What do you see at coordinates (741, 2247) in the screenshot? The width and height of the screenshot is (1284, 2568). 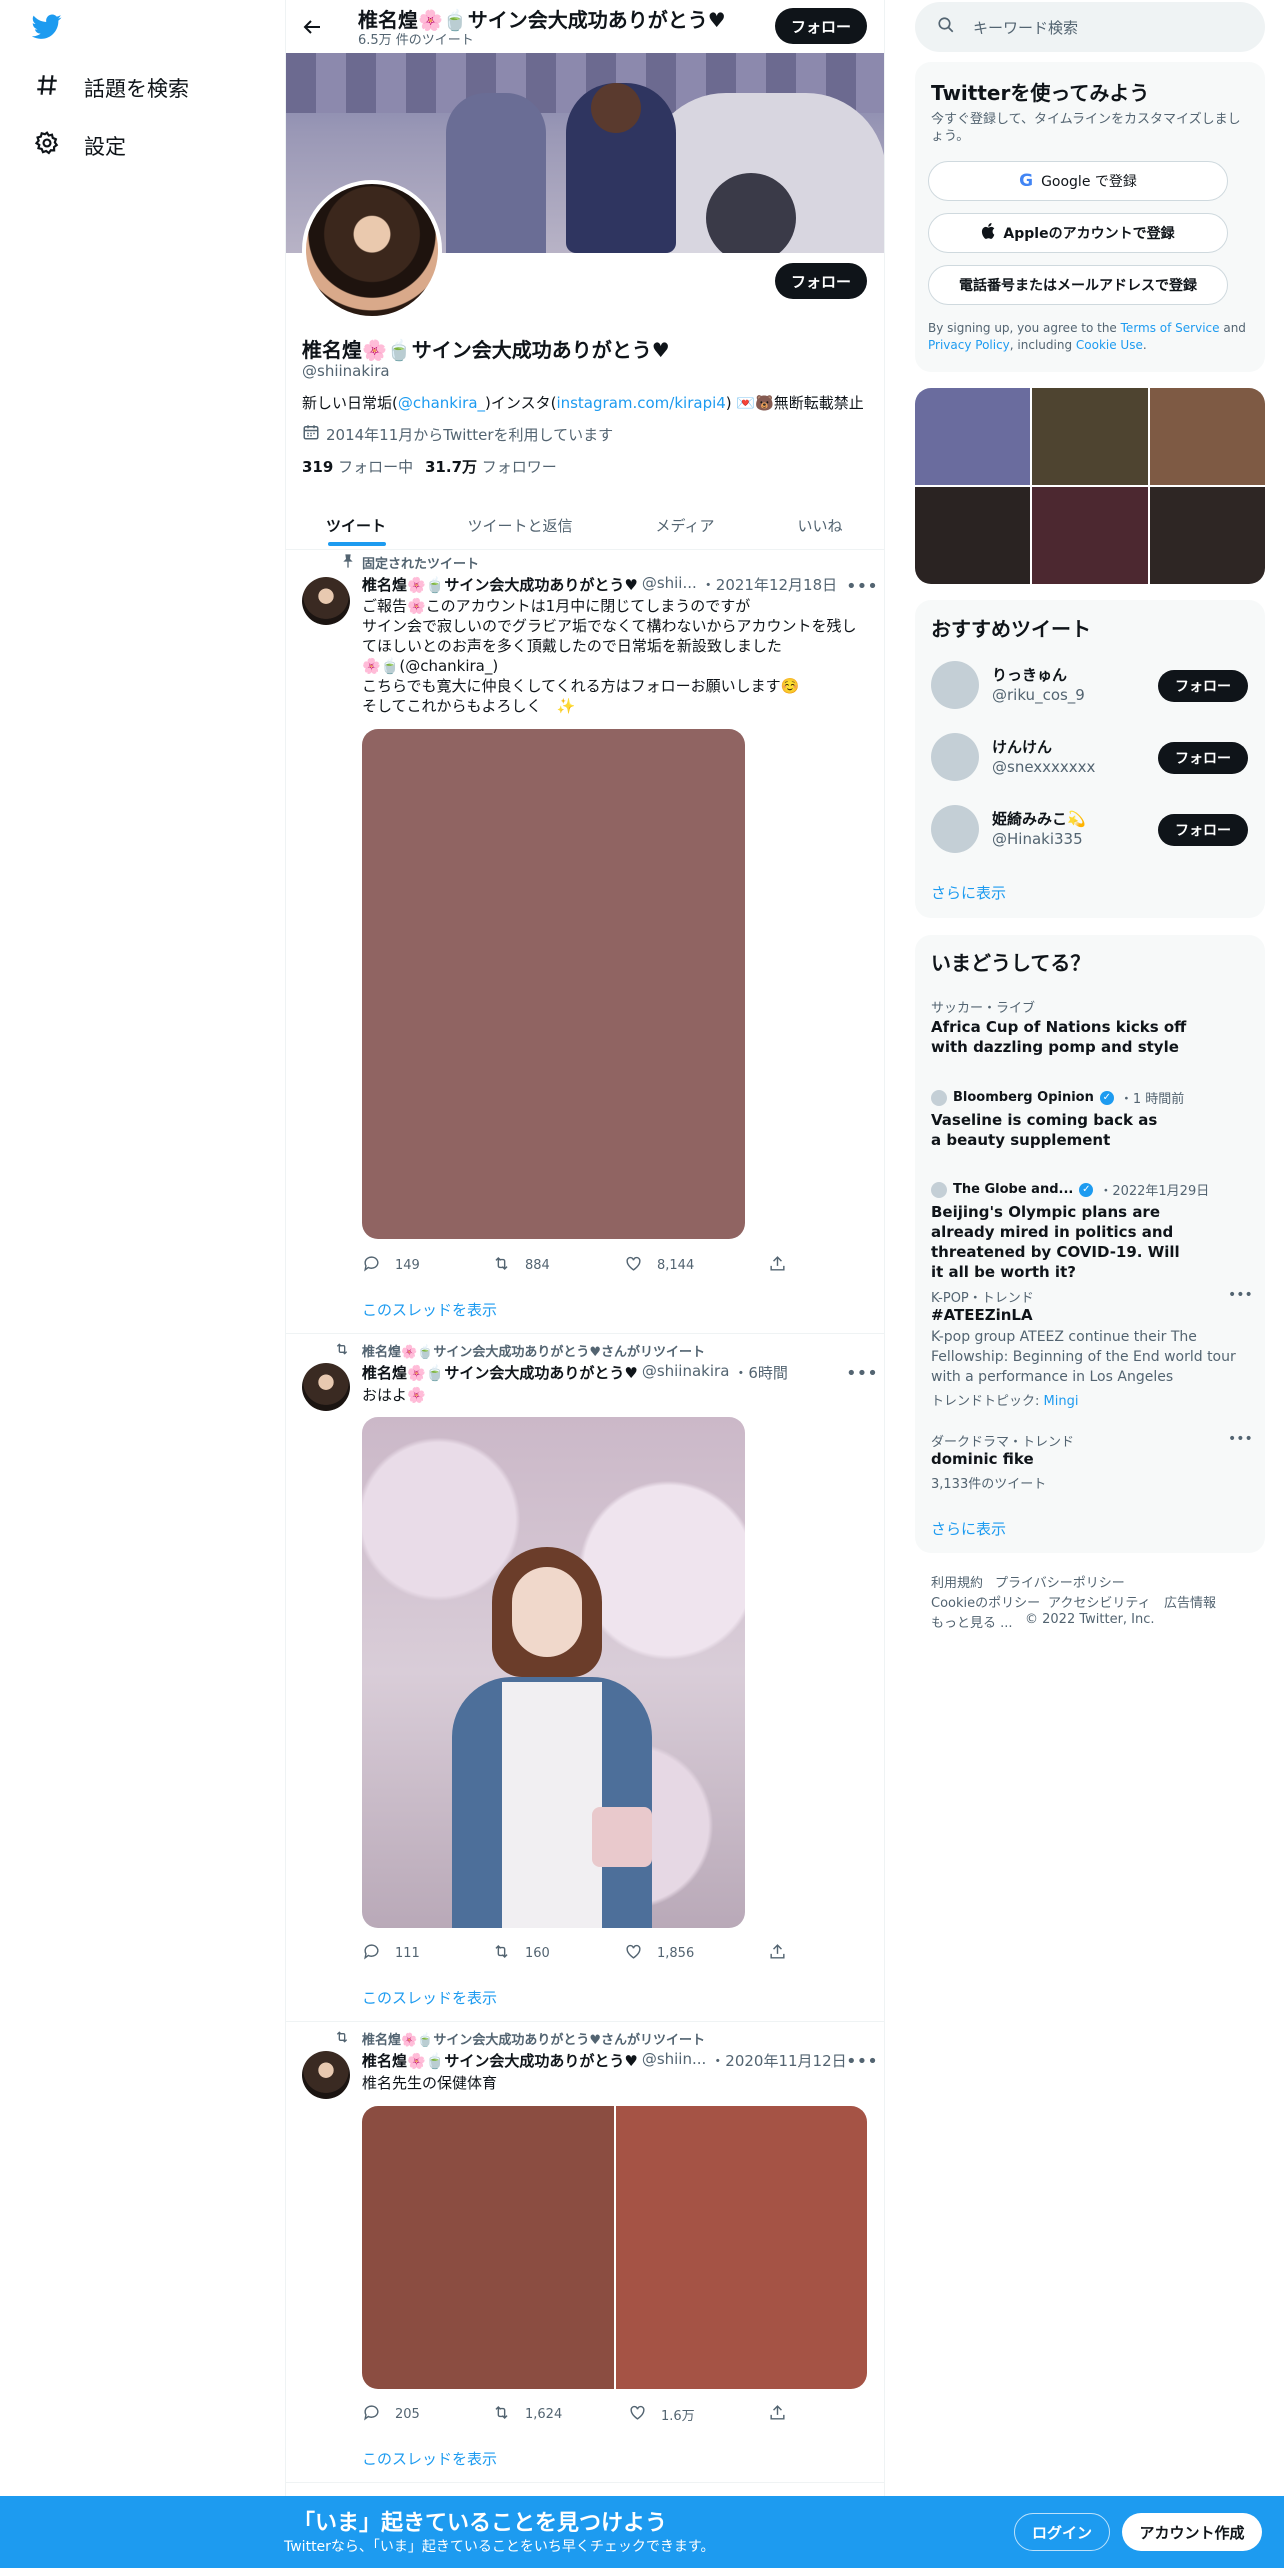 I see `tweet-media-right` at bounding box center [741, 2247].